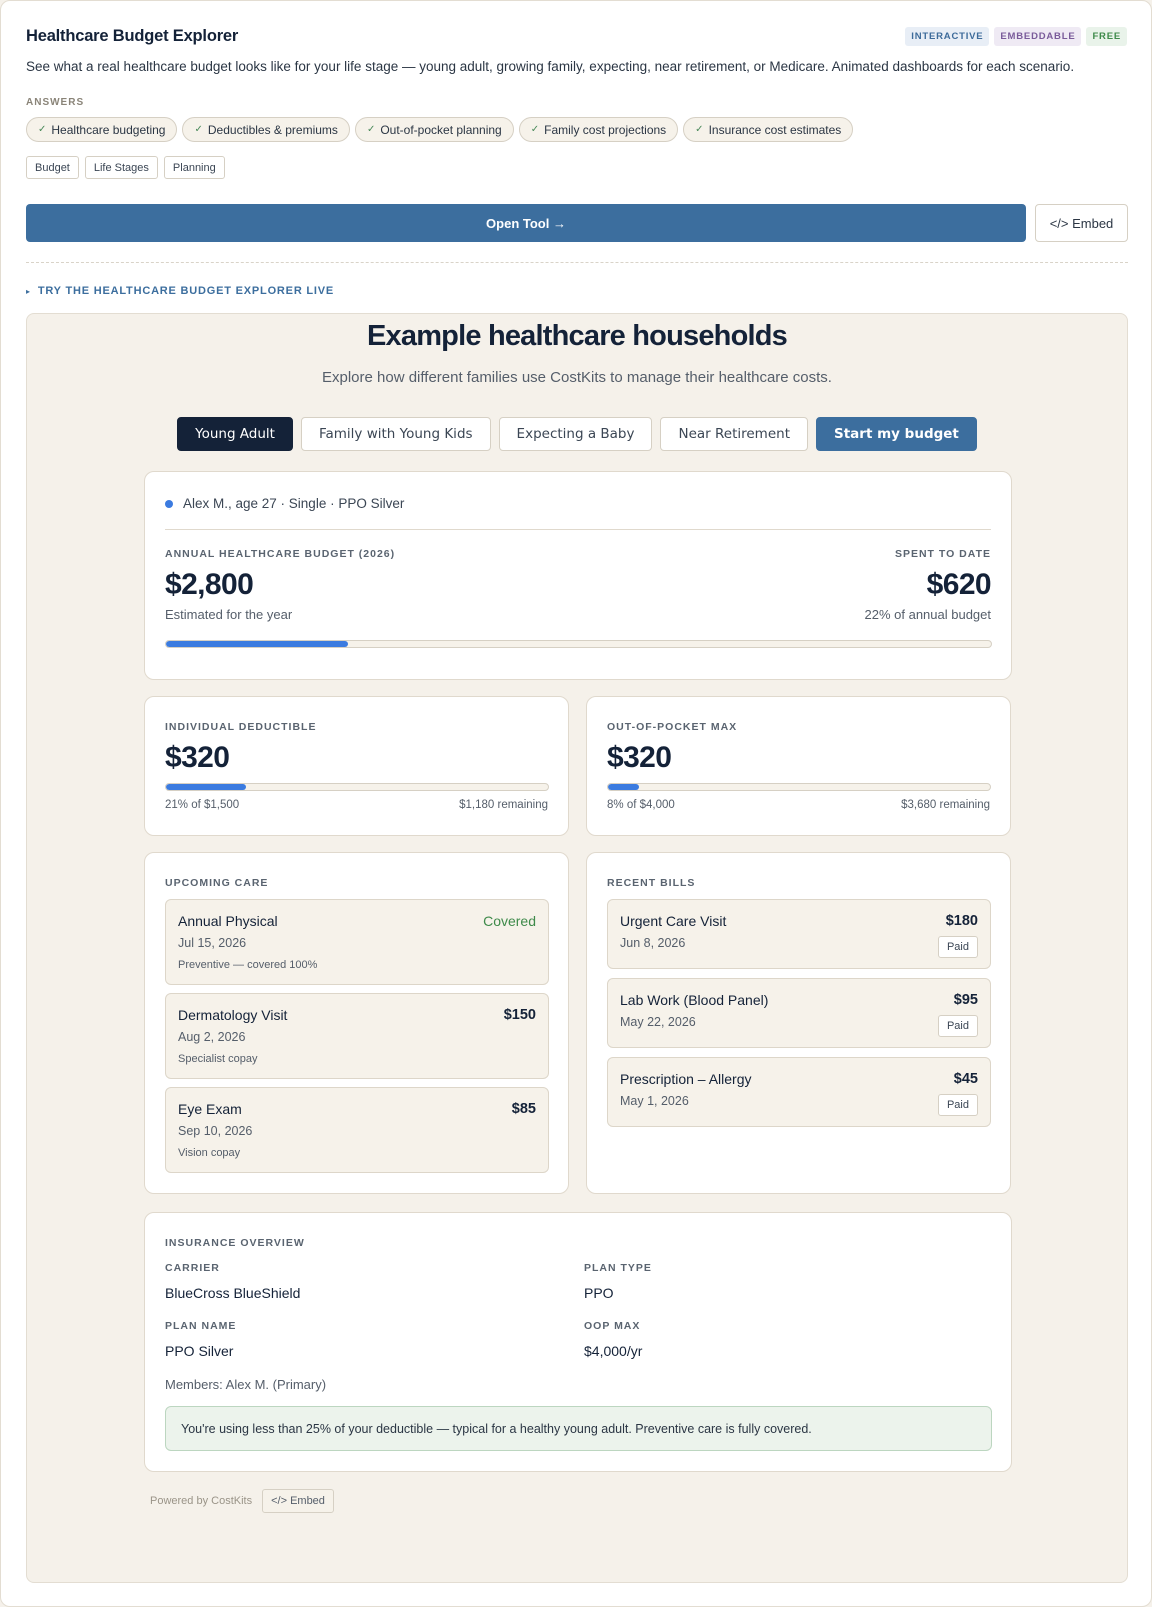 This screenshot has width=1152, height=1607. What do you see at coordinates (298, 1501) in the screenshot?
I see `small-embed-button: </> Embed` at bounding box center [298, 1501].